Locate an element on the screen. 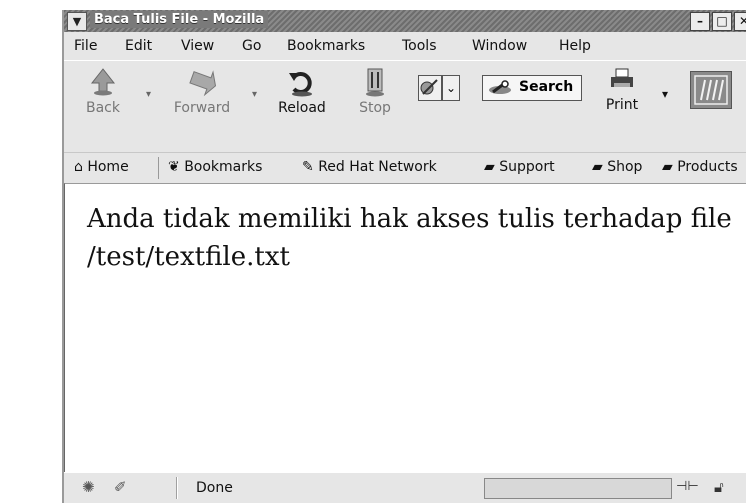 The height and width of the screenshot is (504, 746). security-lock-icon: 🔓︎ is located at coordinates (719, 487).